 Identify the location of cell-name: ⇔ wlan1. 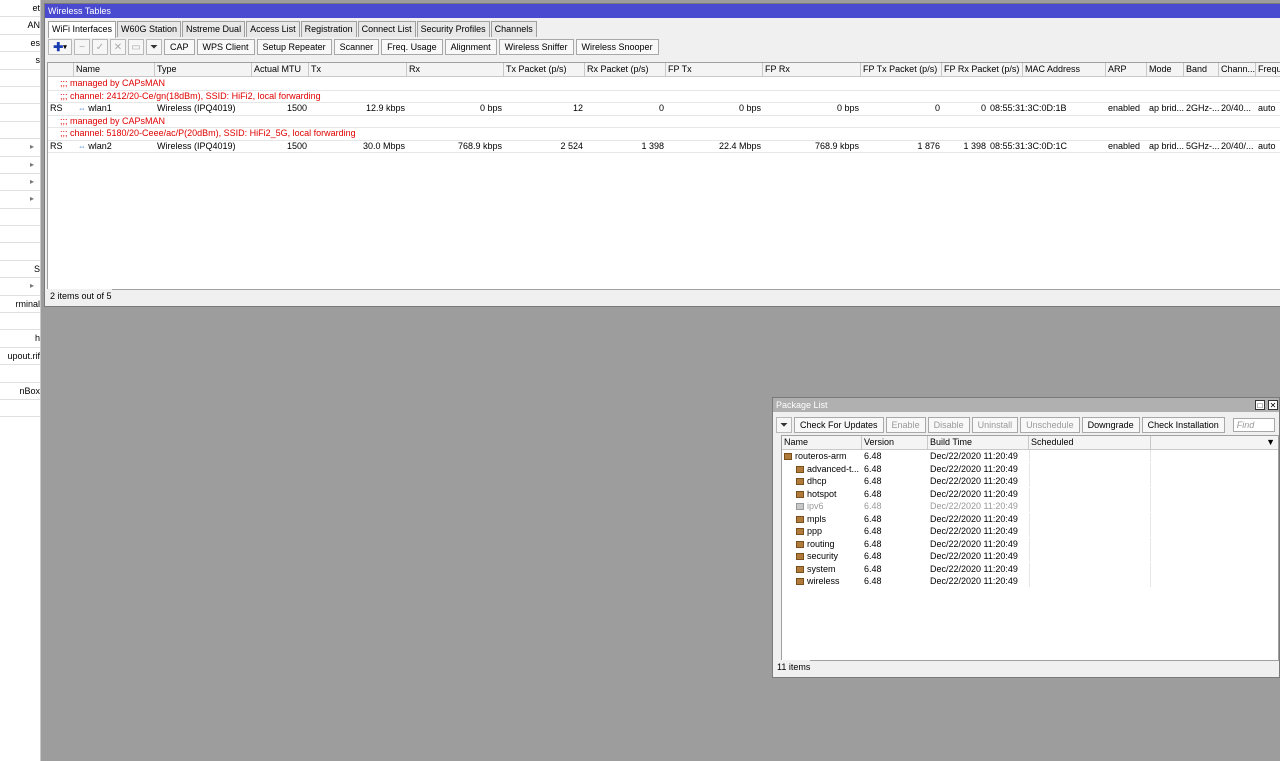
(101, 108).